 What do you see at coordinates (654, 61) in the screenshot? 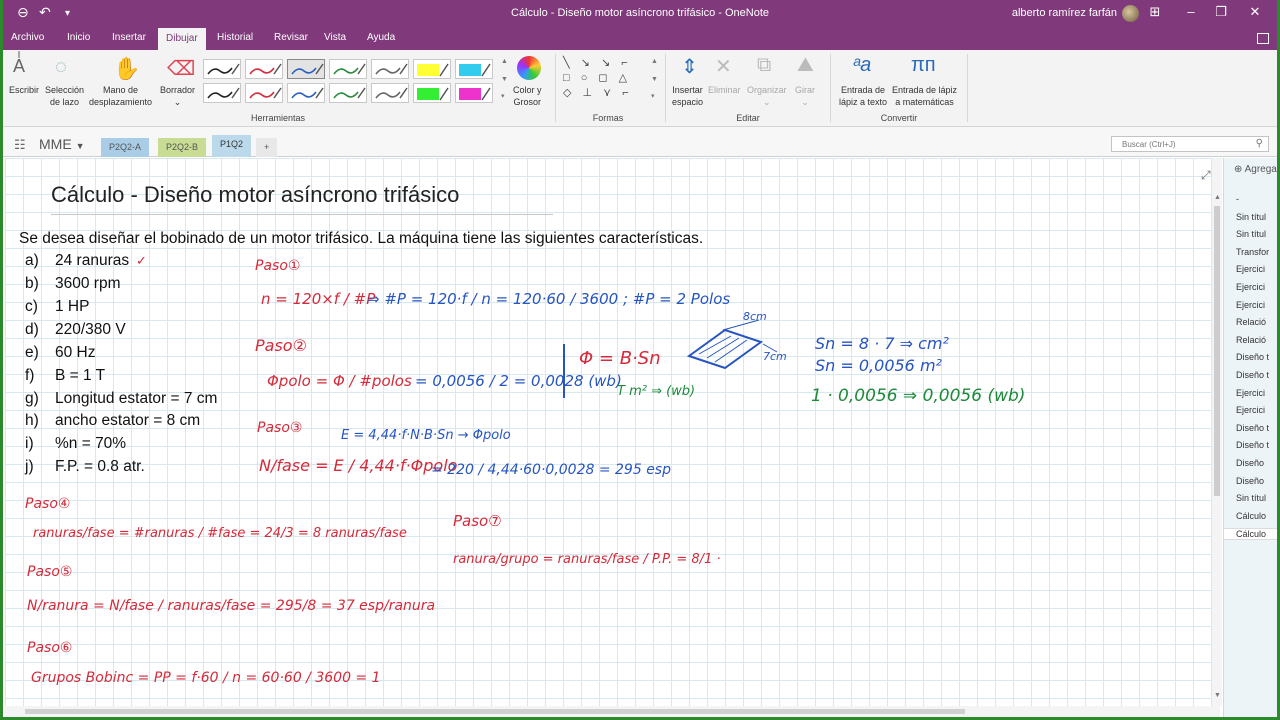
I see `shapes-up-icon: ▲` at bounding box center [654, 61].